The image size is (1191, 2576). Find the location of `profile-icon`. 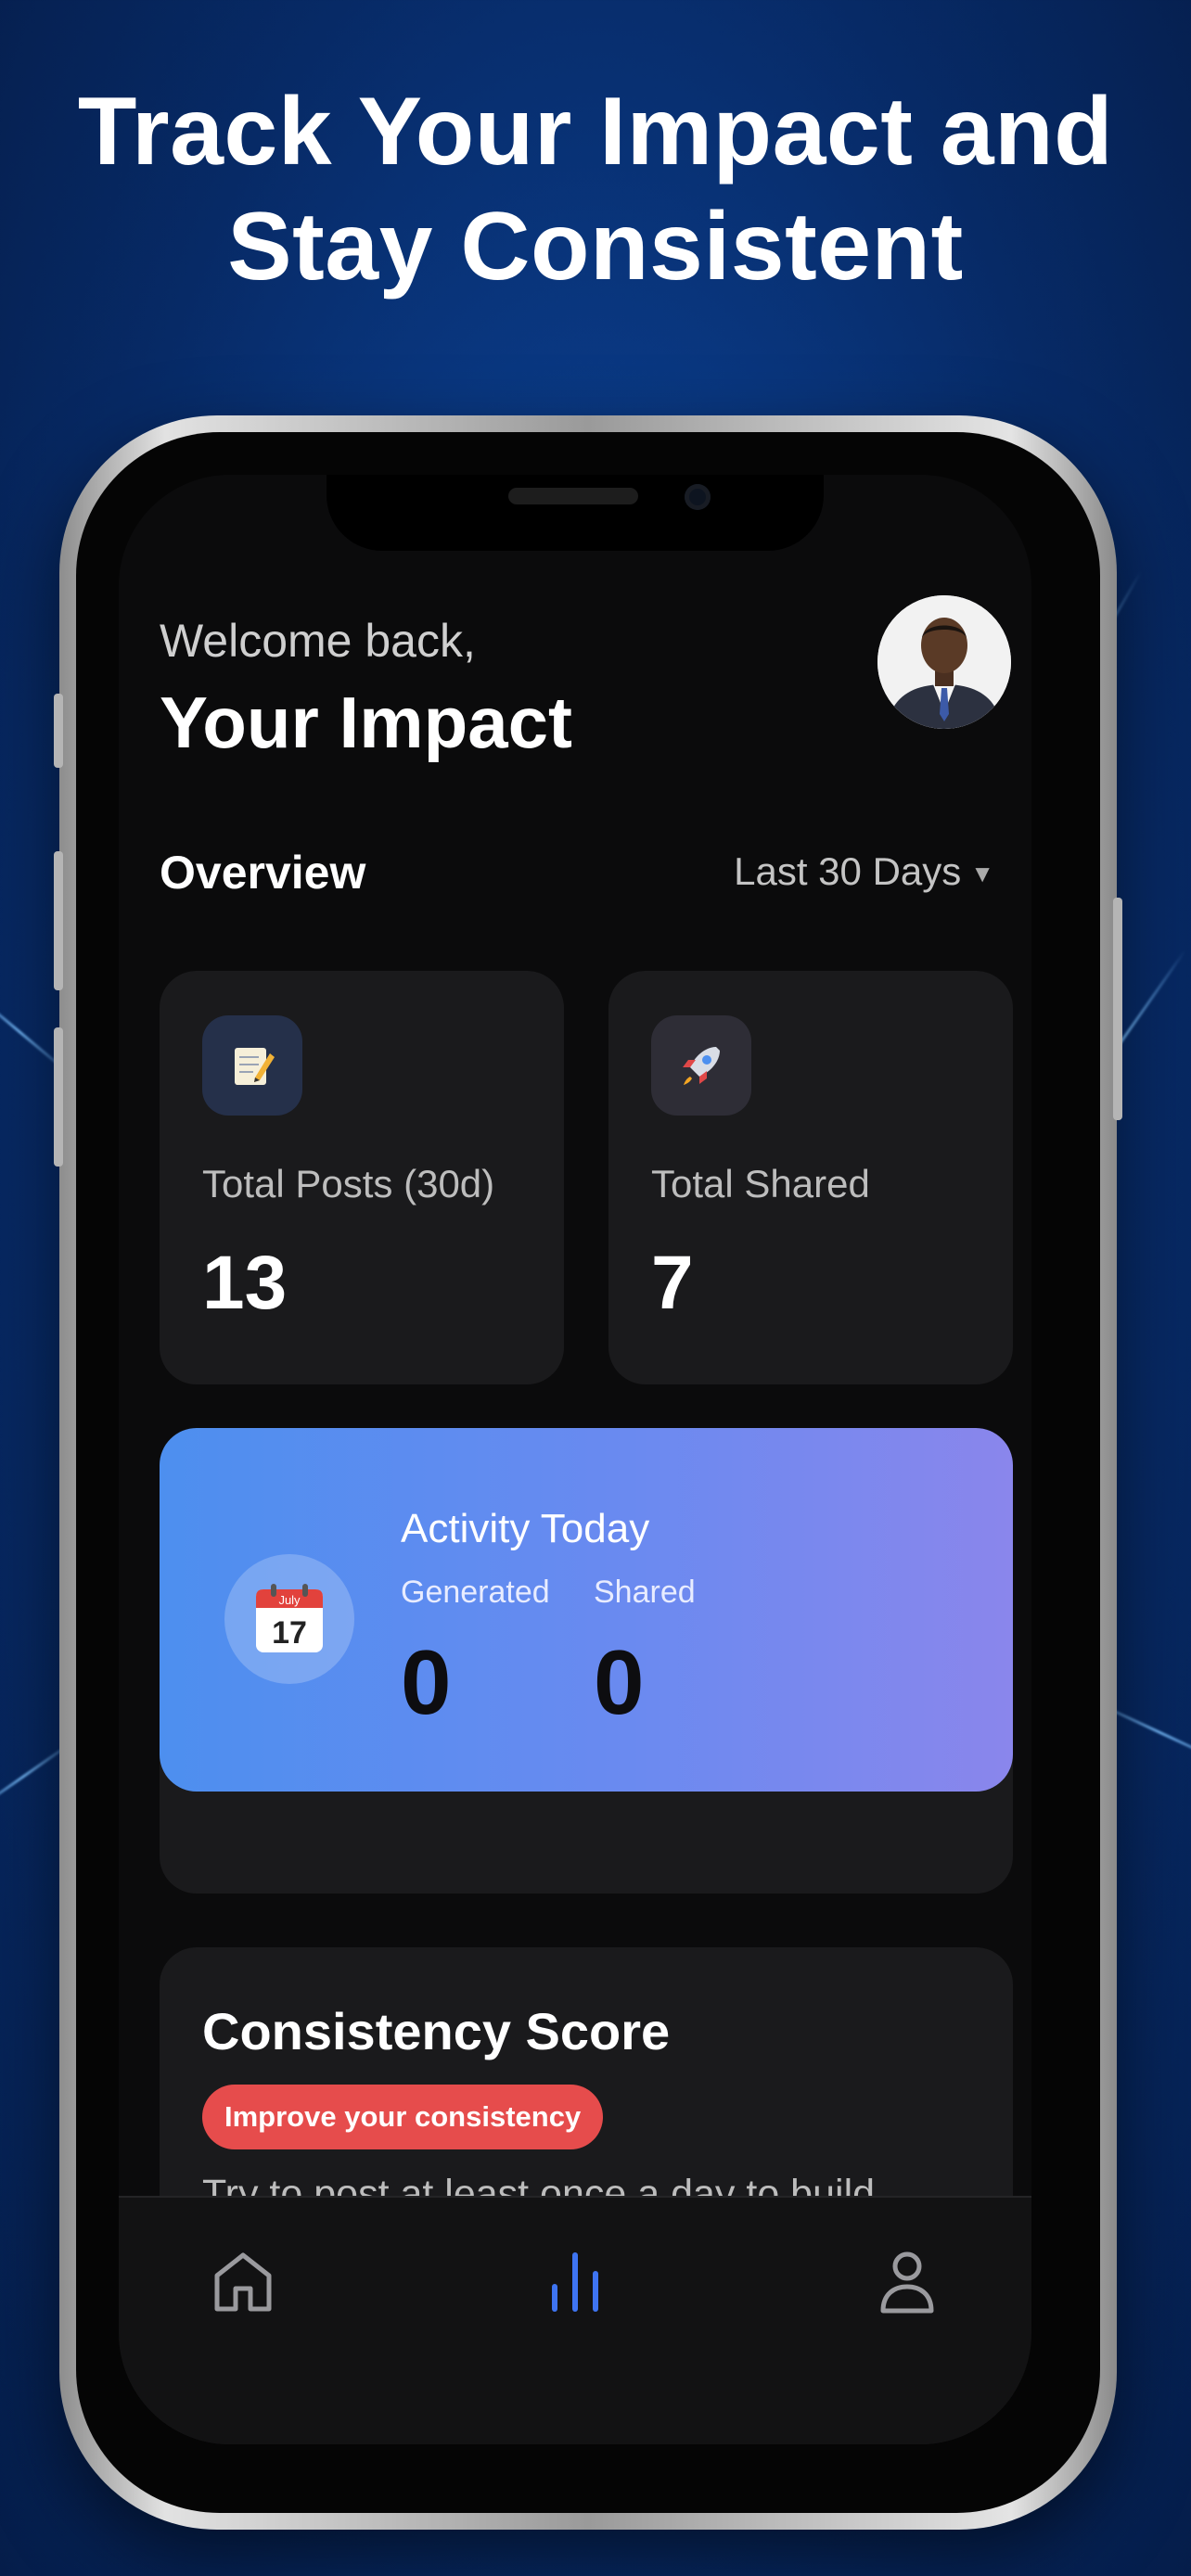

profile-icon is located at coordinates (907, 2283).